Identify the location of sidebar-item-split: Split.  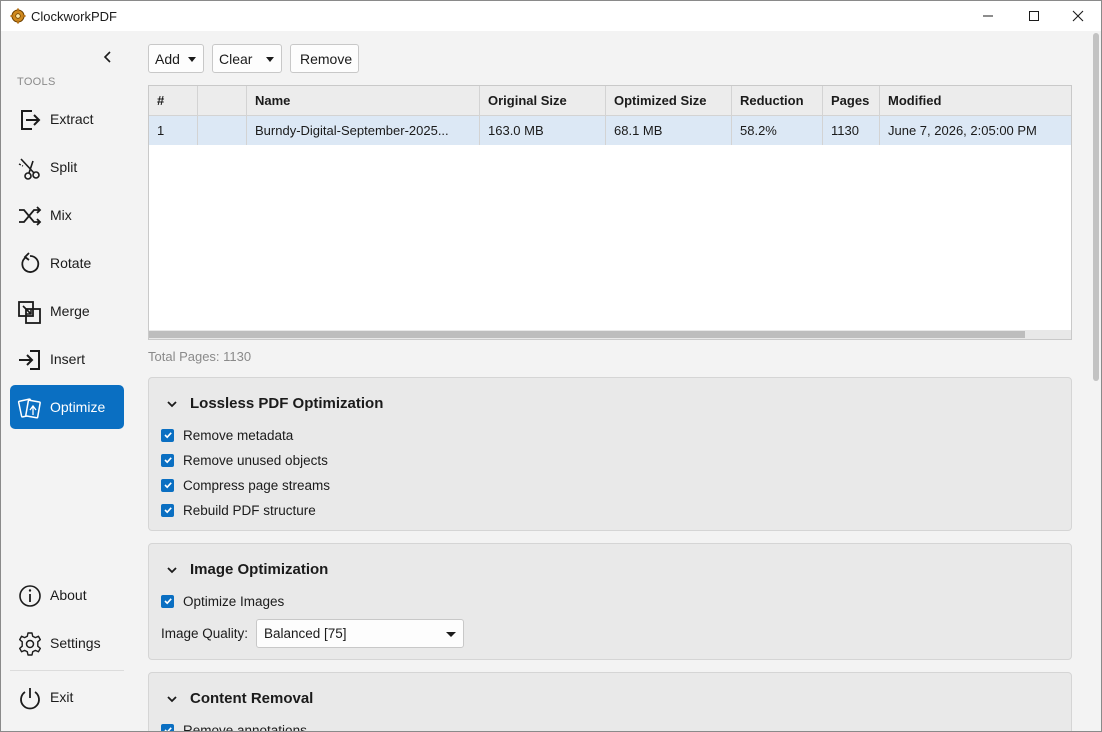
(67, 167).